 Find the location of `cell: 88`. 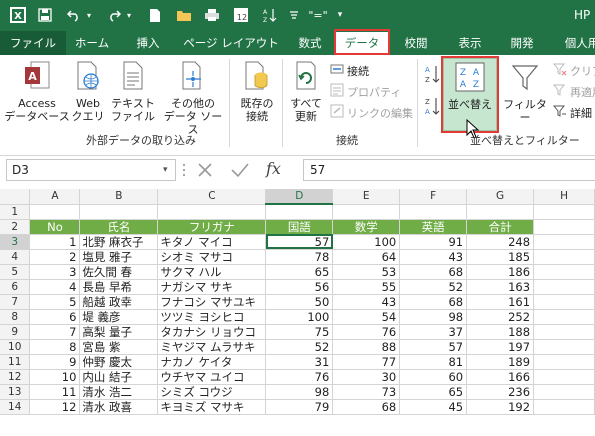

cell: 88 is located at coordinates (366, 347).